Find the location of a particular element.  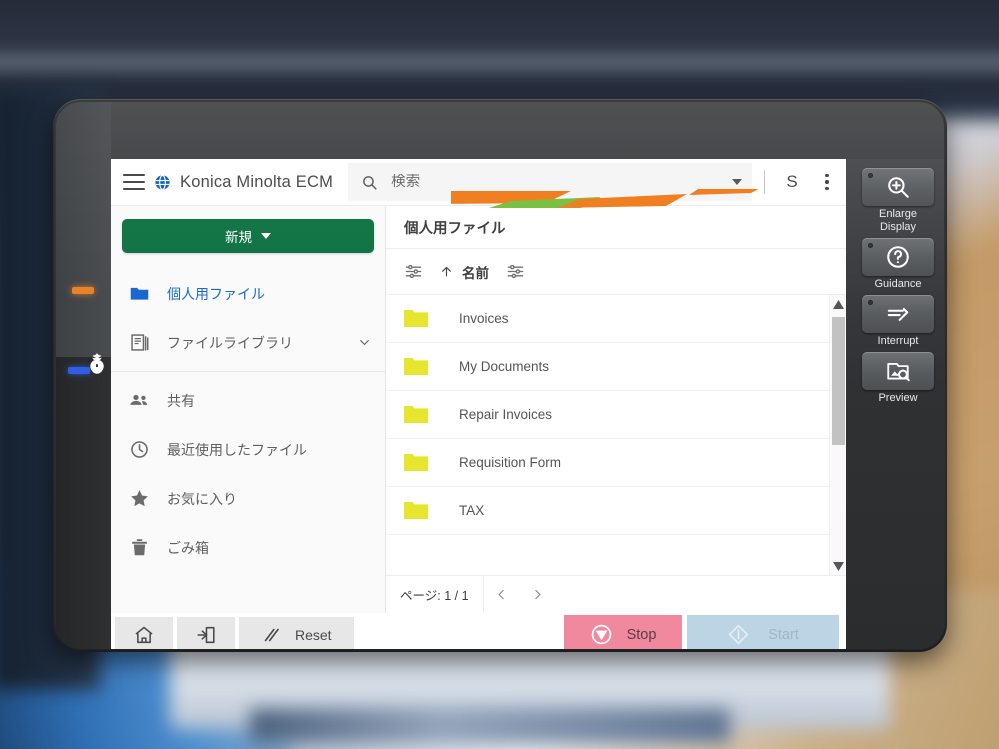

reset-slash-icon is located at coordinates (271, 634).